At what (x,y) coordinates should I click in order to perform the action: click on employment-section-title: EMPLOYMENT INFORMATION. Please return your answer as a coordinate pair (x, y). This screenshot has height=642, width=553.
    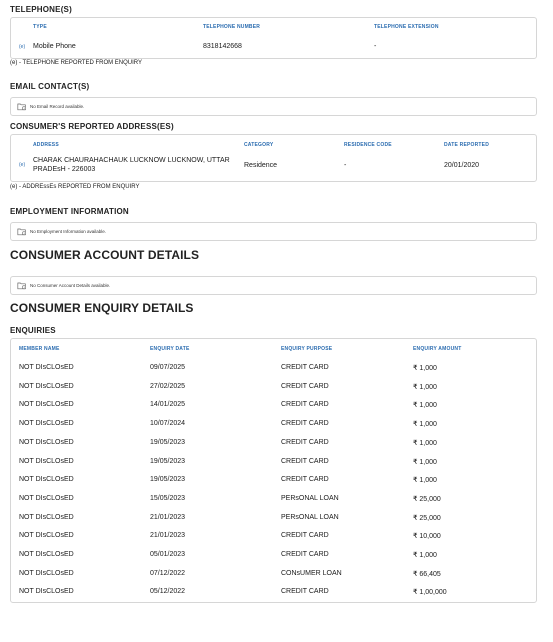
    Looking at the image, I should click on (69, 211).